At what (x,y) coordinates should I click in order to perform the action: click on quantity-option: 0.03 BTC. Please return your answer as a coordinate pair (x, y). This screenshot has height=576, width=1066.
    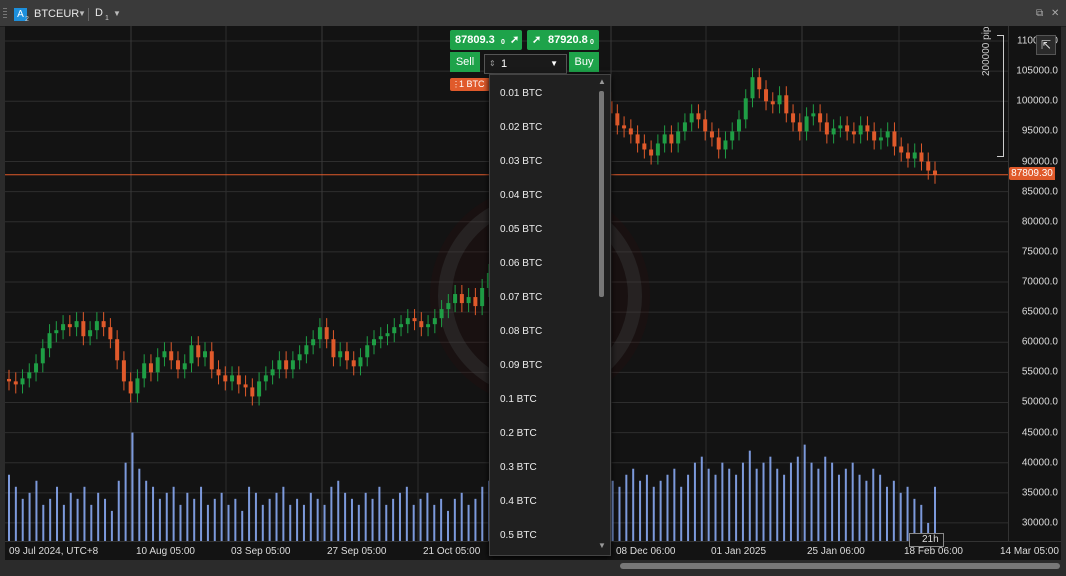
    Looking at the image, I should click on (521, 161).